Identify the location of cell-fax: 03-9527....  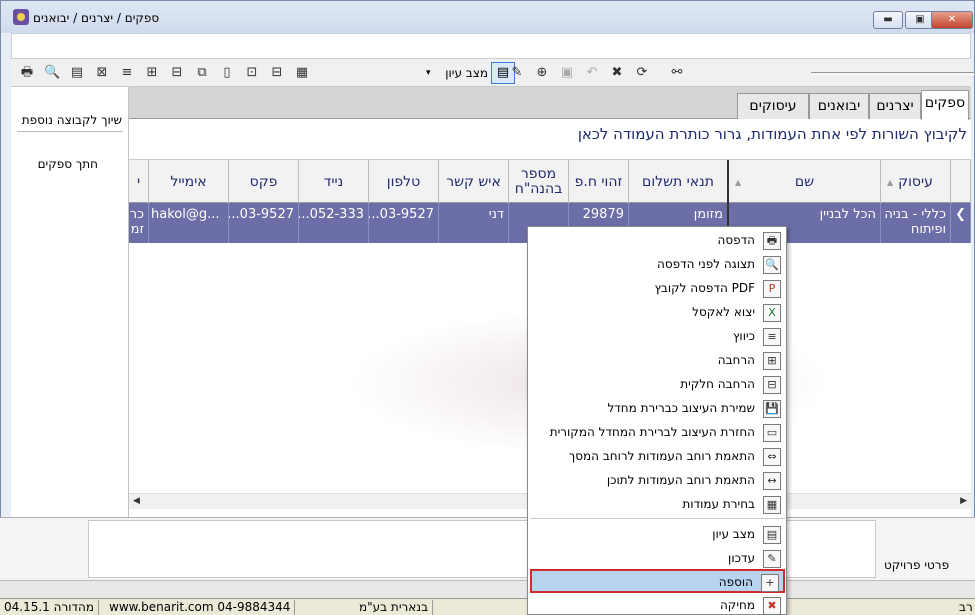
(264, 223).